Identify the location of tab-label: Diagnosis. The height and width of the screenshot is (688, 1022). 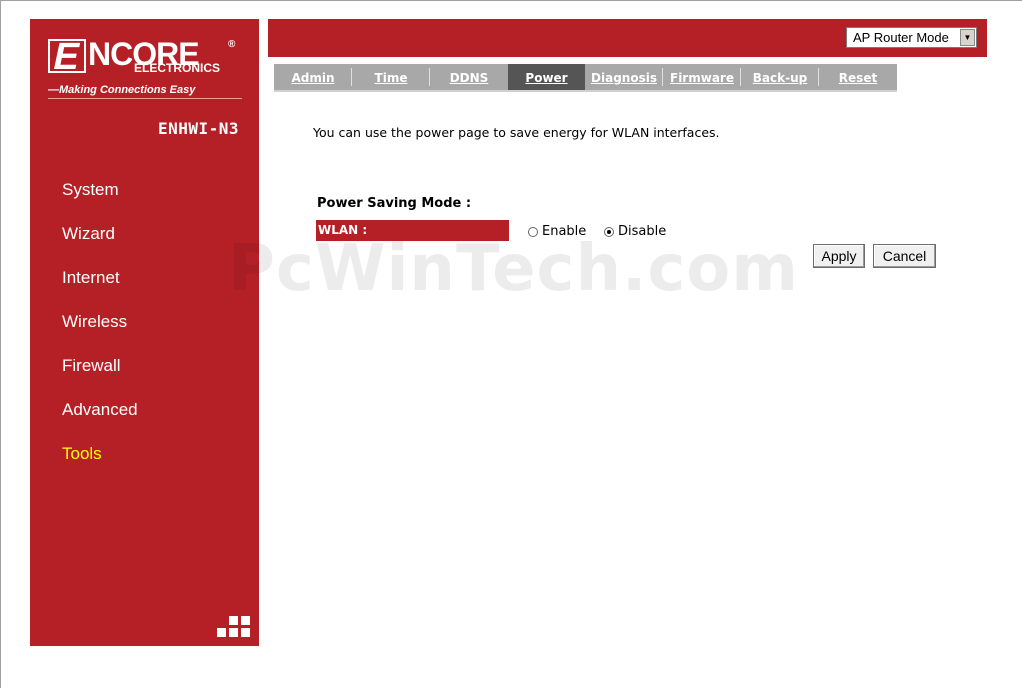
(624, 78).